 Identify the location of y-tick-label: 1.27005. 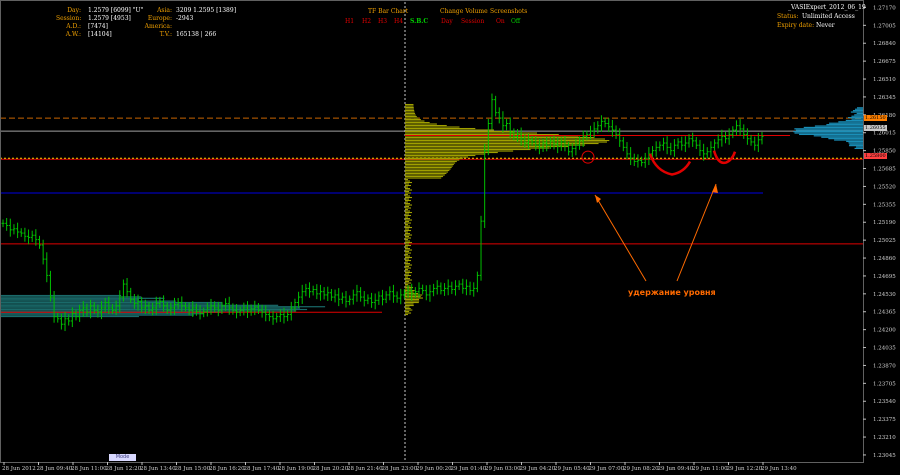
(884, 26).